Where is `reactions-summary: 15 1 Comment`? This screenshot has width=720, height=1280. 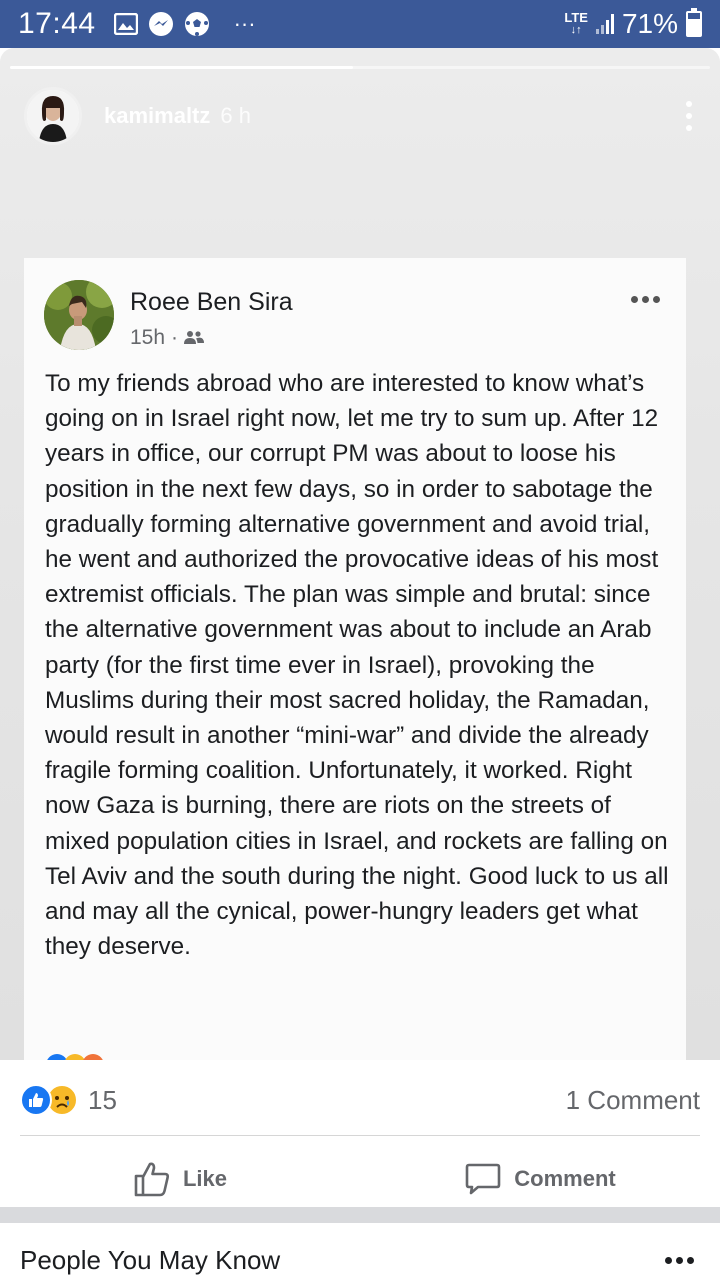 reactions-summary: 15 1 Comment is located at coordinates (360, 1100).